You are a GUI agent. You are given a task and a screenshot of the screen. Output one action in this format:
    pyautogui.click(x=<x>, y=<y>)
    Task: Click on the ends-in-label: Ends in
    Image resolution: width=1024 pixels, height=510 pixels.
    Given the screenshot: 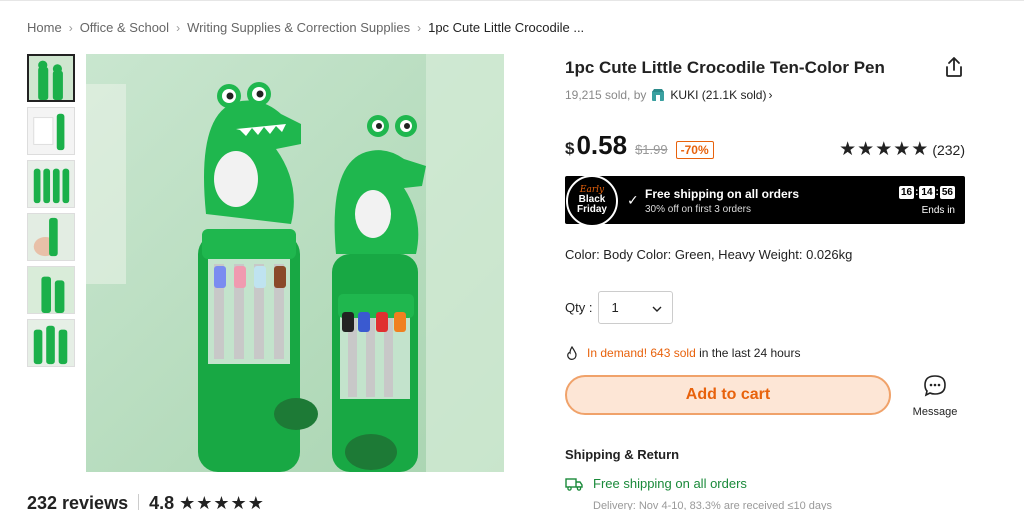 What is the action you would take?
    pyautogui.click(x=938, y=210)
    